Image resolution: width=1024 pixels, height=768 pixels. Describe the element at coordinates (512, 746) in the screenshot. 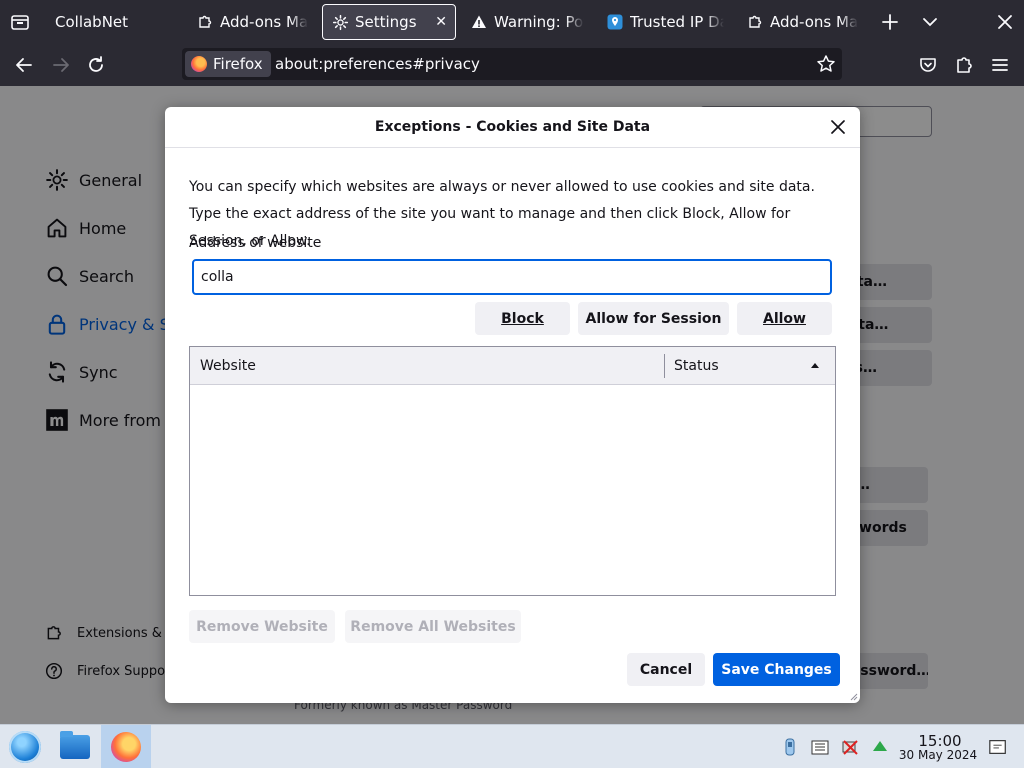

I see `taskbar` at that location.